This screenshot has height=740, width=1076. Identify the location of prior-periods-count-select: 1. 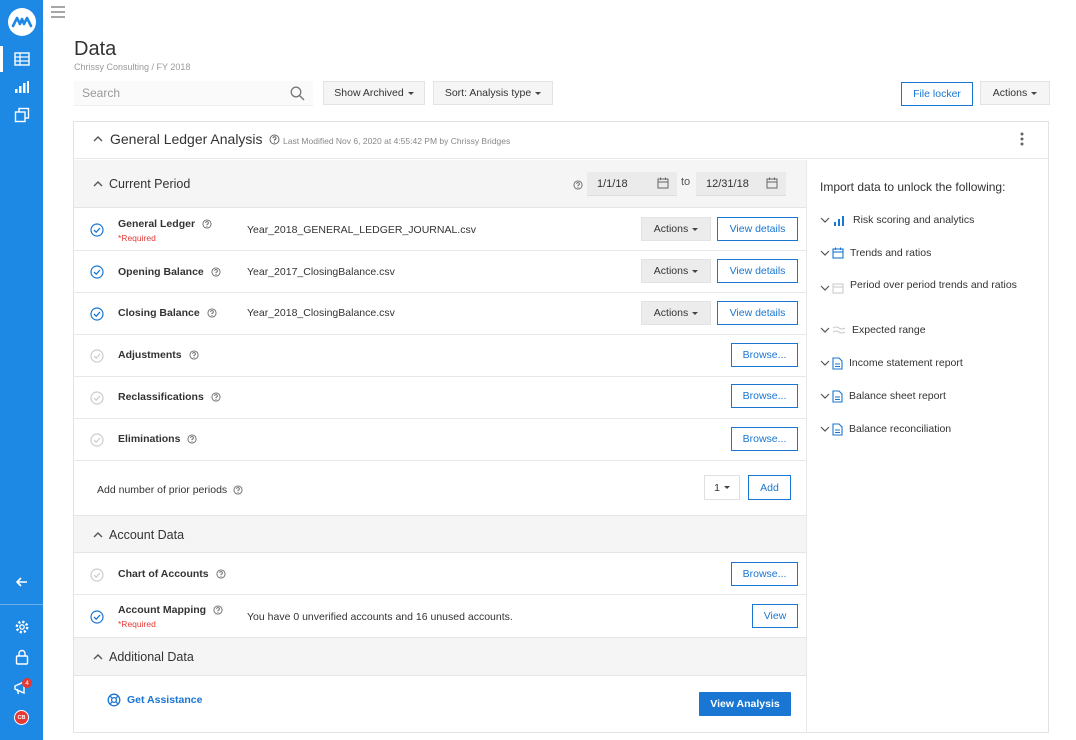
(722, 487).